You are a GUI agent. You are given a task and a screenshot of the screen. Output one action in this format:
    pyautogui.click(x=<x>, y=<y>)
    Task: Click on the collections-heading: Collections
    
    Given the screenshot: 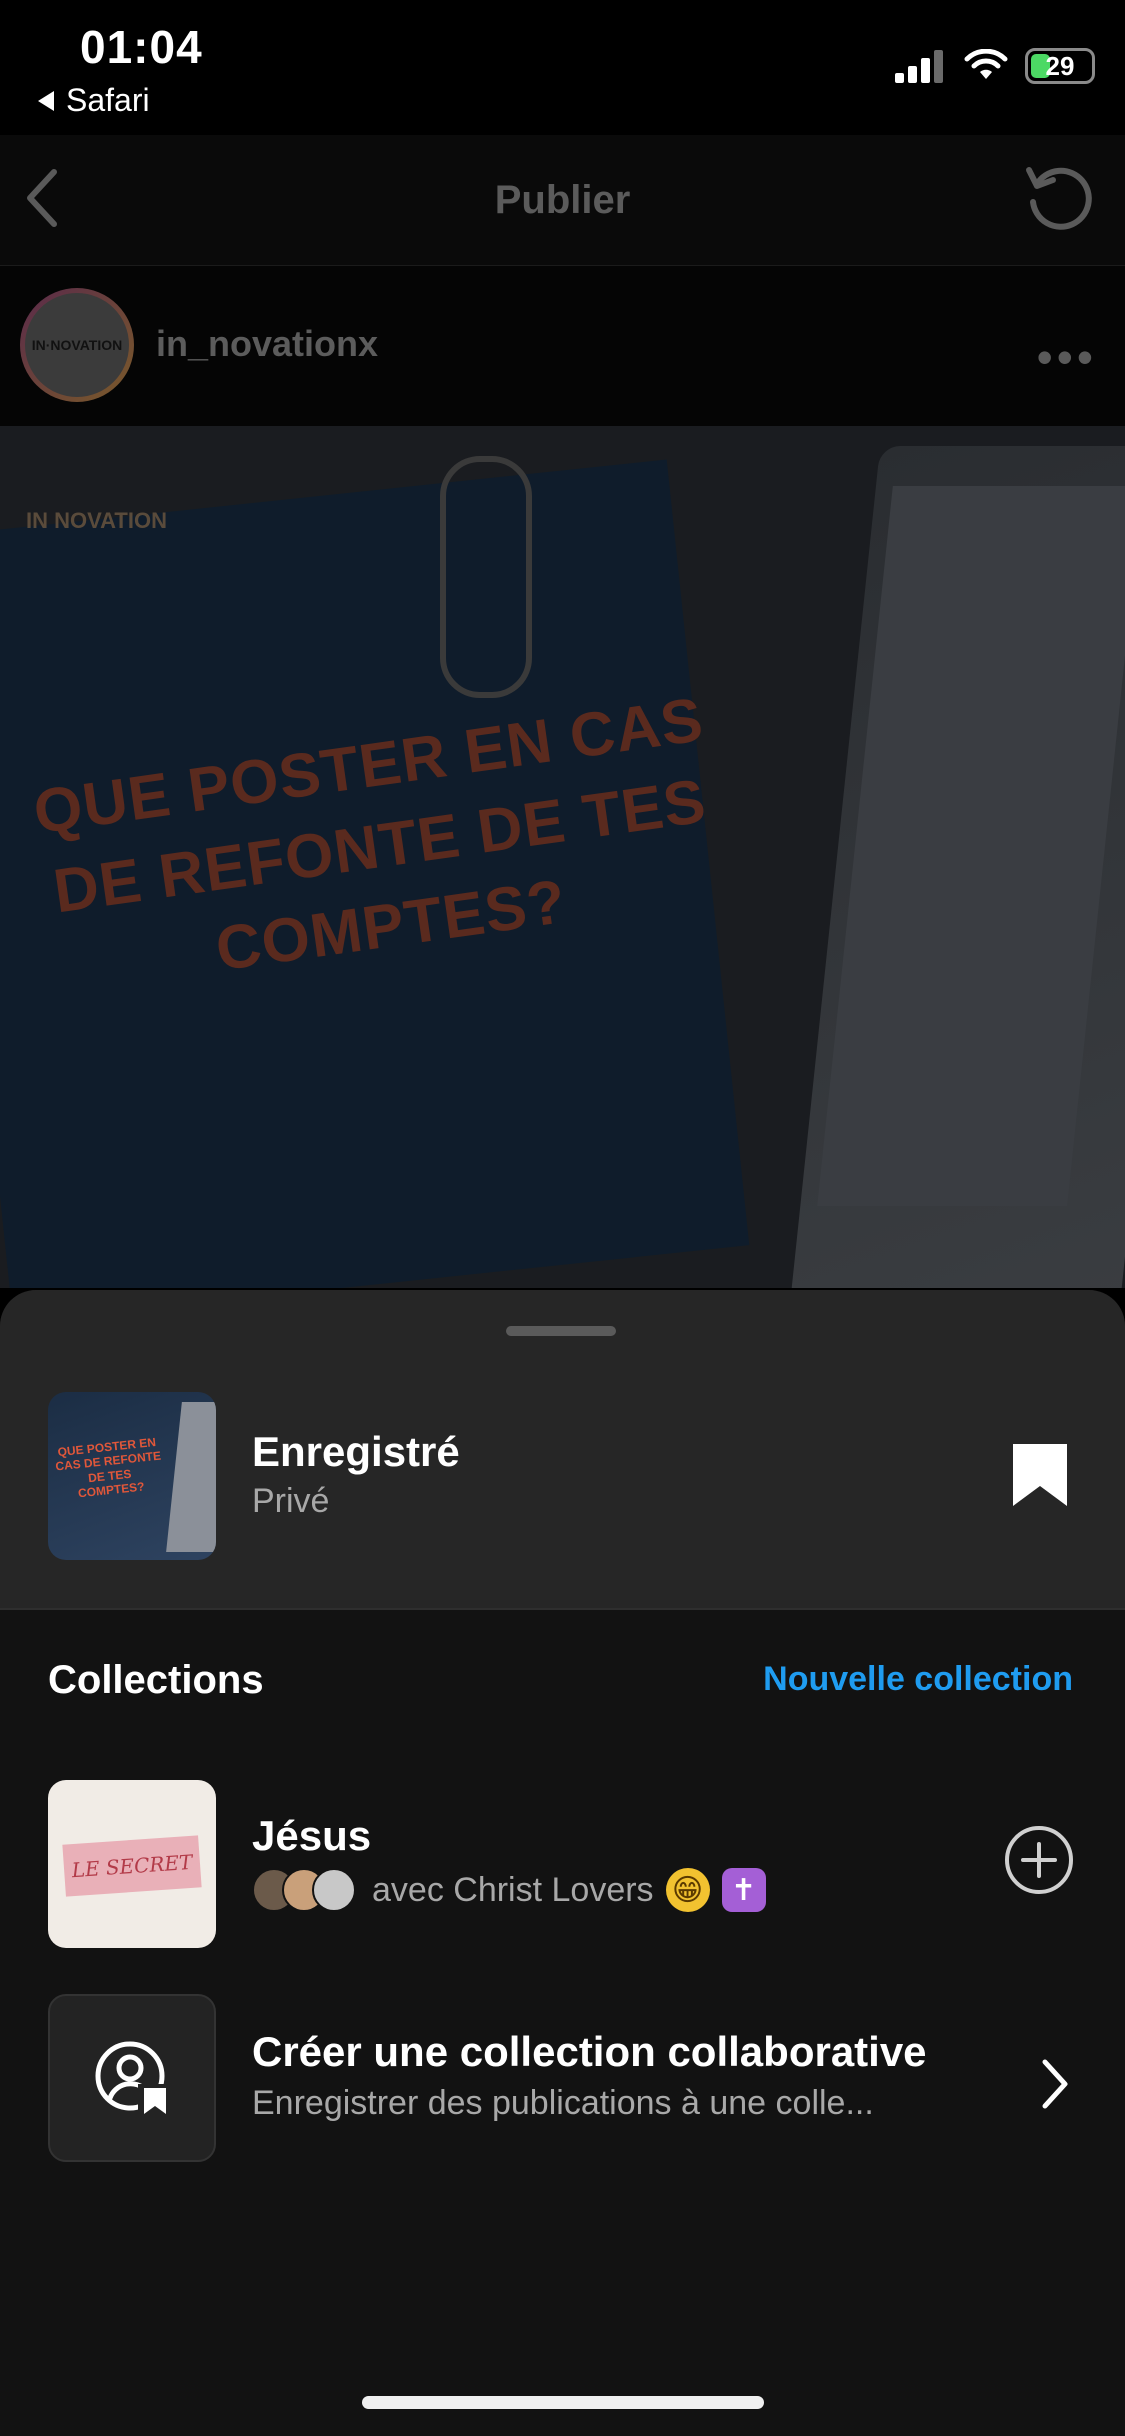 What is the action you would take?
    pyautogui.click(x=156, y=1680)
    